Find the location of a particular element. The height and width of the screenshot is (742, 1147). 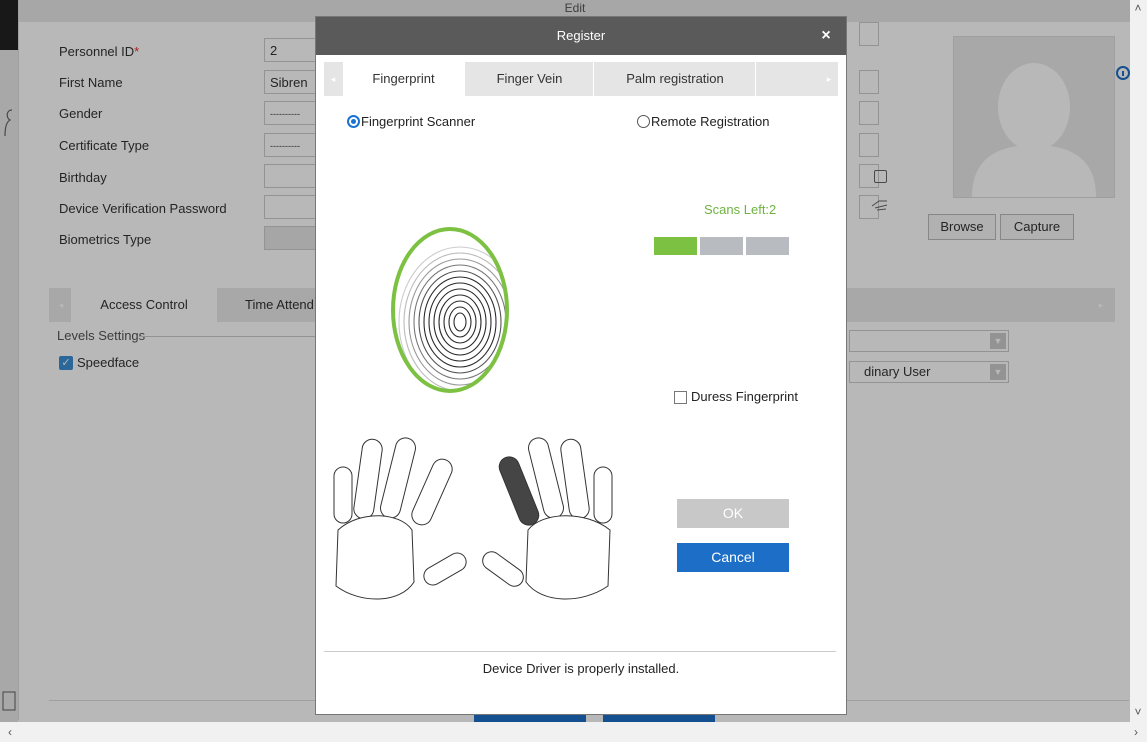

tab-scroll-left-icon: ◂ is located at coordinates (333, 79).